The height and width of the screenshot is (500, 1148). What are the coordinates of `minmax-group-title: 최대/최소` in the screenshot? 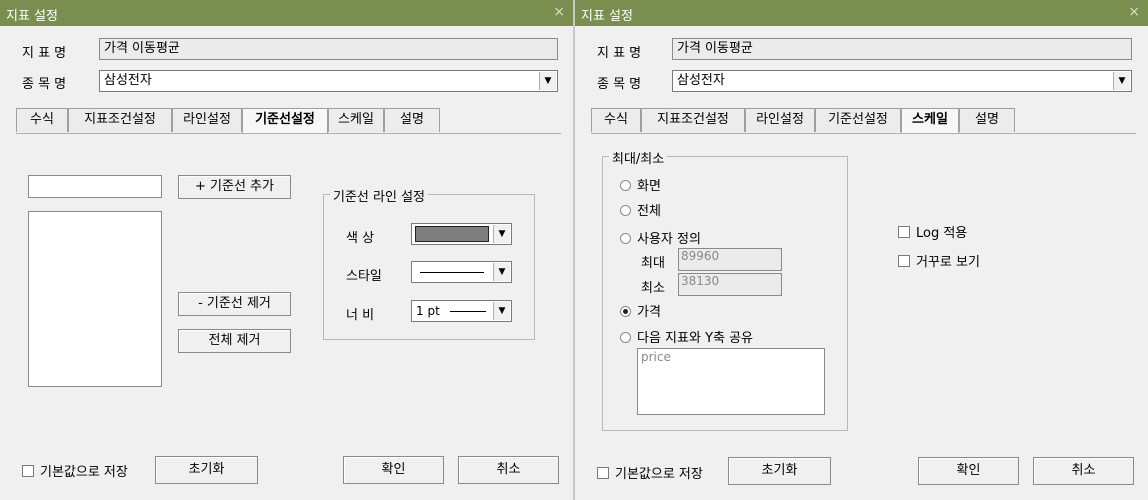 It's located at (638, 157).